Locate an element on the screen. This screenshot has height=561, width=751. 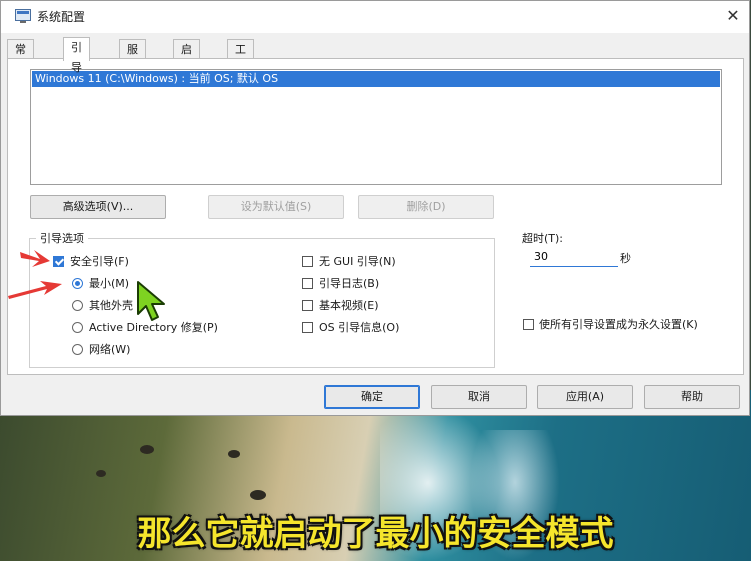
apply-button: 应用(A) is located at coordinates (585, 397).